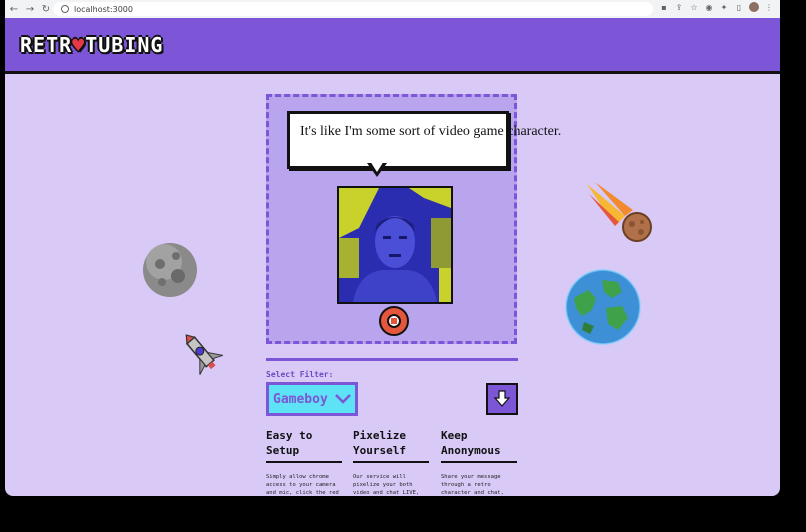 This screenshot has width=806, height=532. What do you see at coordinates (709, 7) in the screenshot?
I see `extension-icon: ◉` at bounding box center [709, 7].